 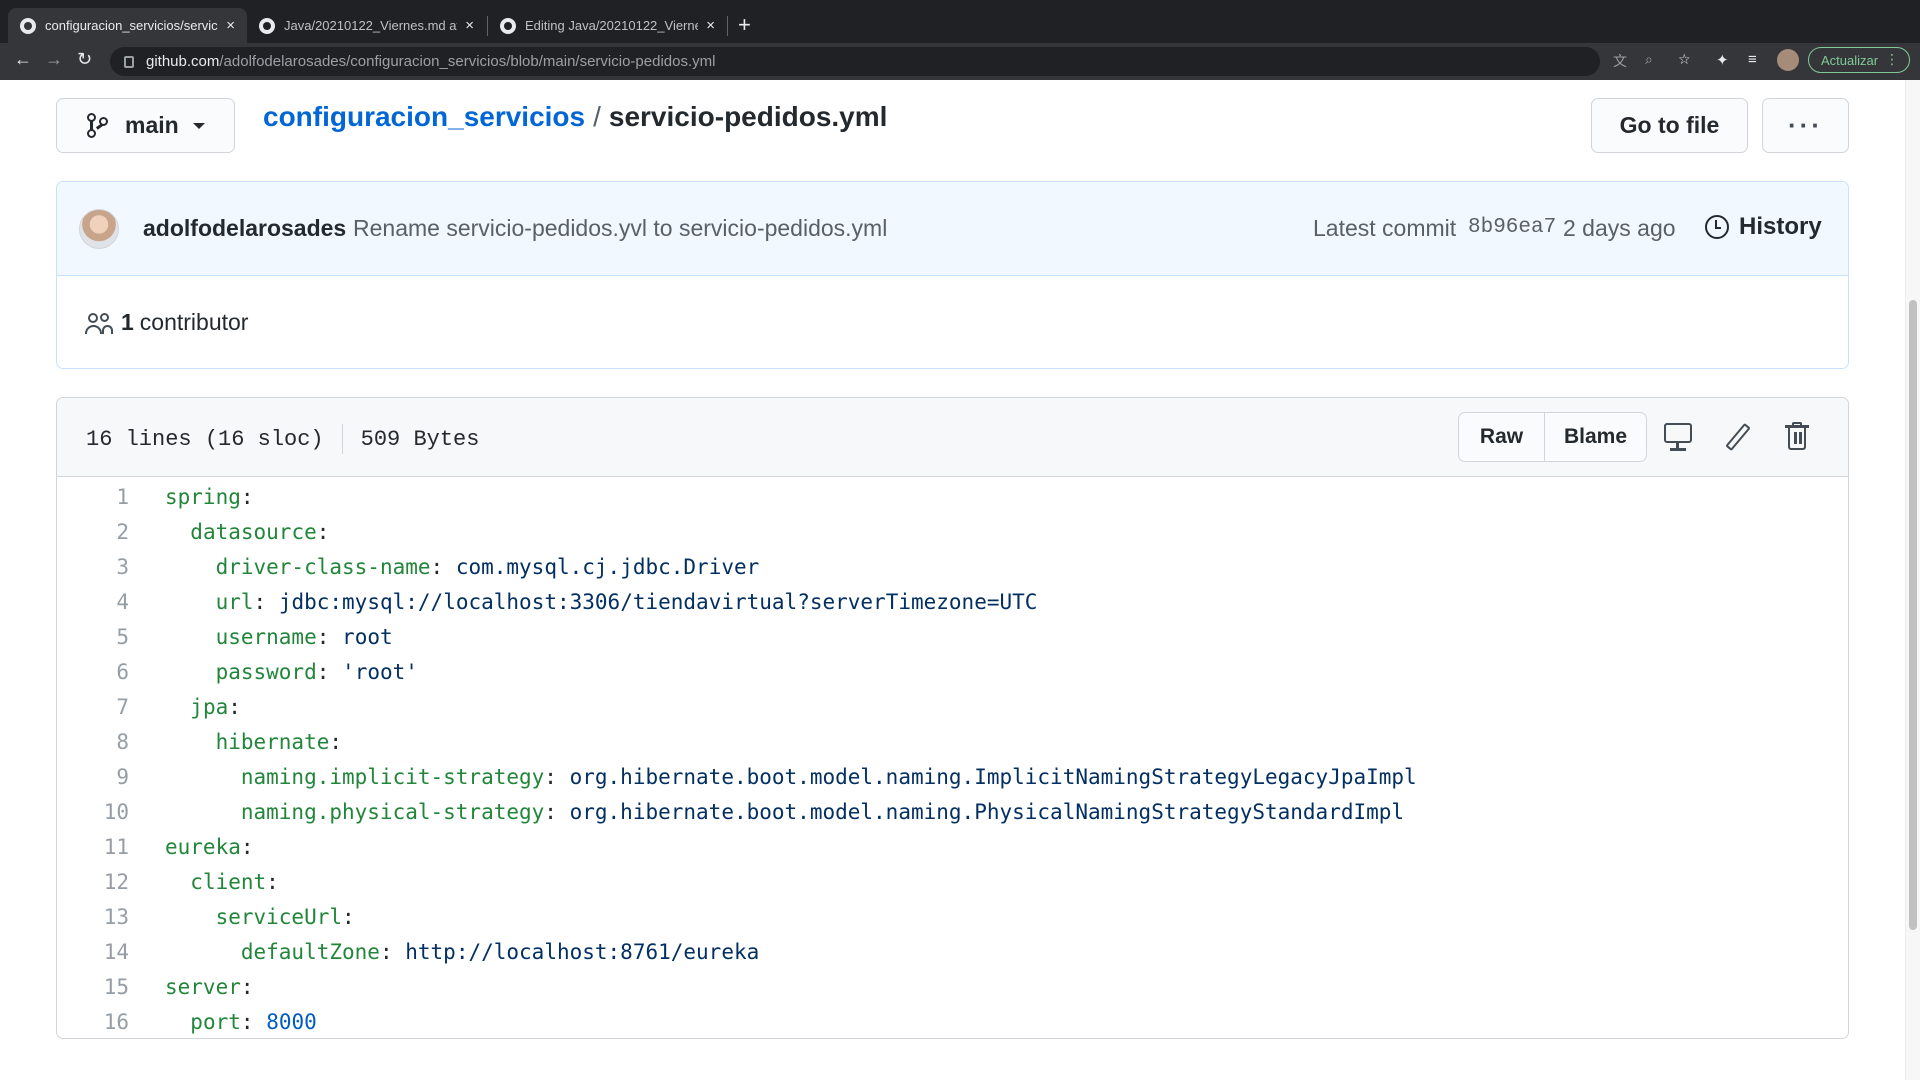 What do you see at coordinates (1385, 228) in the screenshot?
I see `latest-commit-label: Latest commit` at bounding box center [1385, 228].